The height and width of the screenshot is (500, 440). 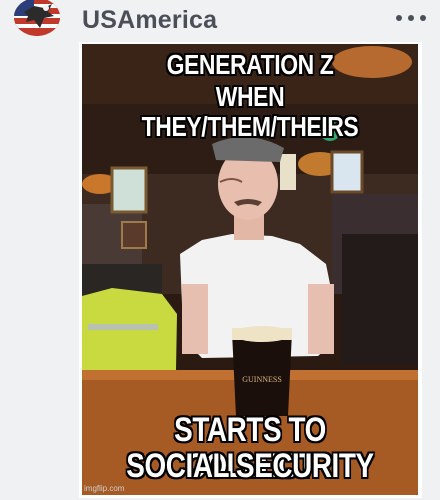 I want to click on meme-top-caption-line2: WHEN THEY/THEM/THEIRS, so click(x=250, y=111).